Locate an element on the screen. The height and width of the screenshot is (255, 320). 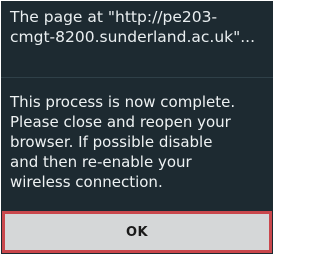
ok-button-label: OK is located at coordinates (137, 232).